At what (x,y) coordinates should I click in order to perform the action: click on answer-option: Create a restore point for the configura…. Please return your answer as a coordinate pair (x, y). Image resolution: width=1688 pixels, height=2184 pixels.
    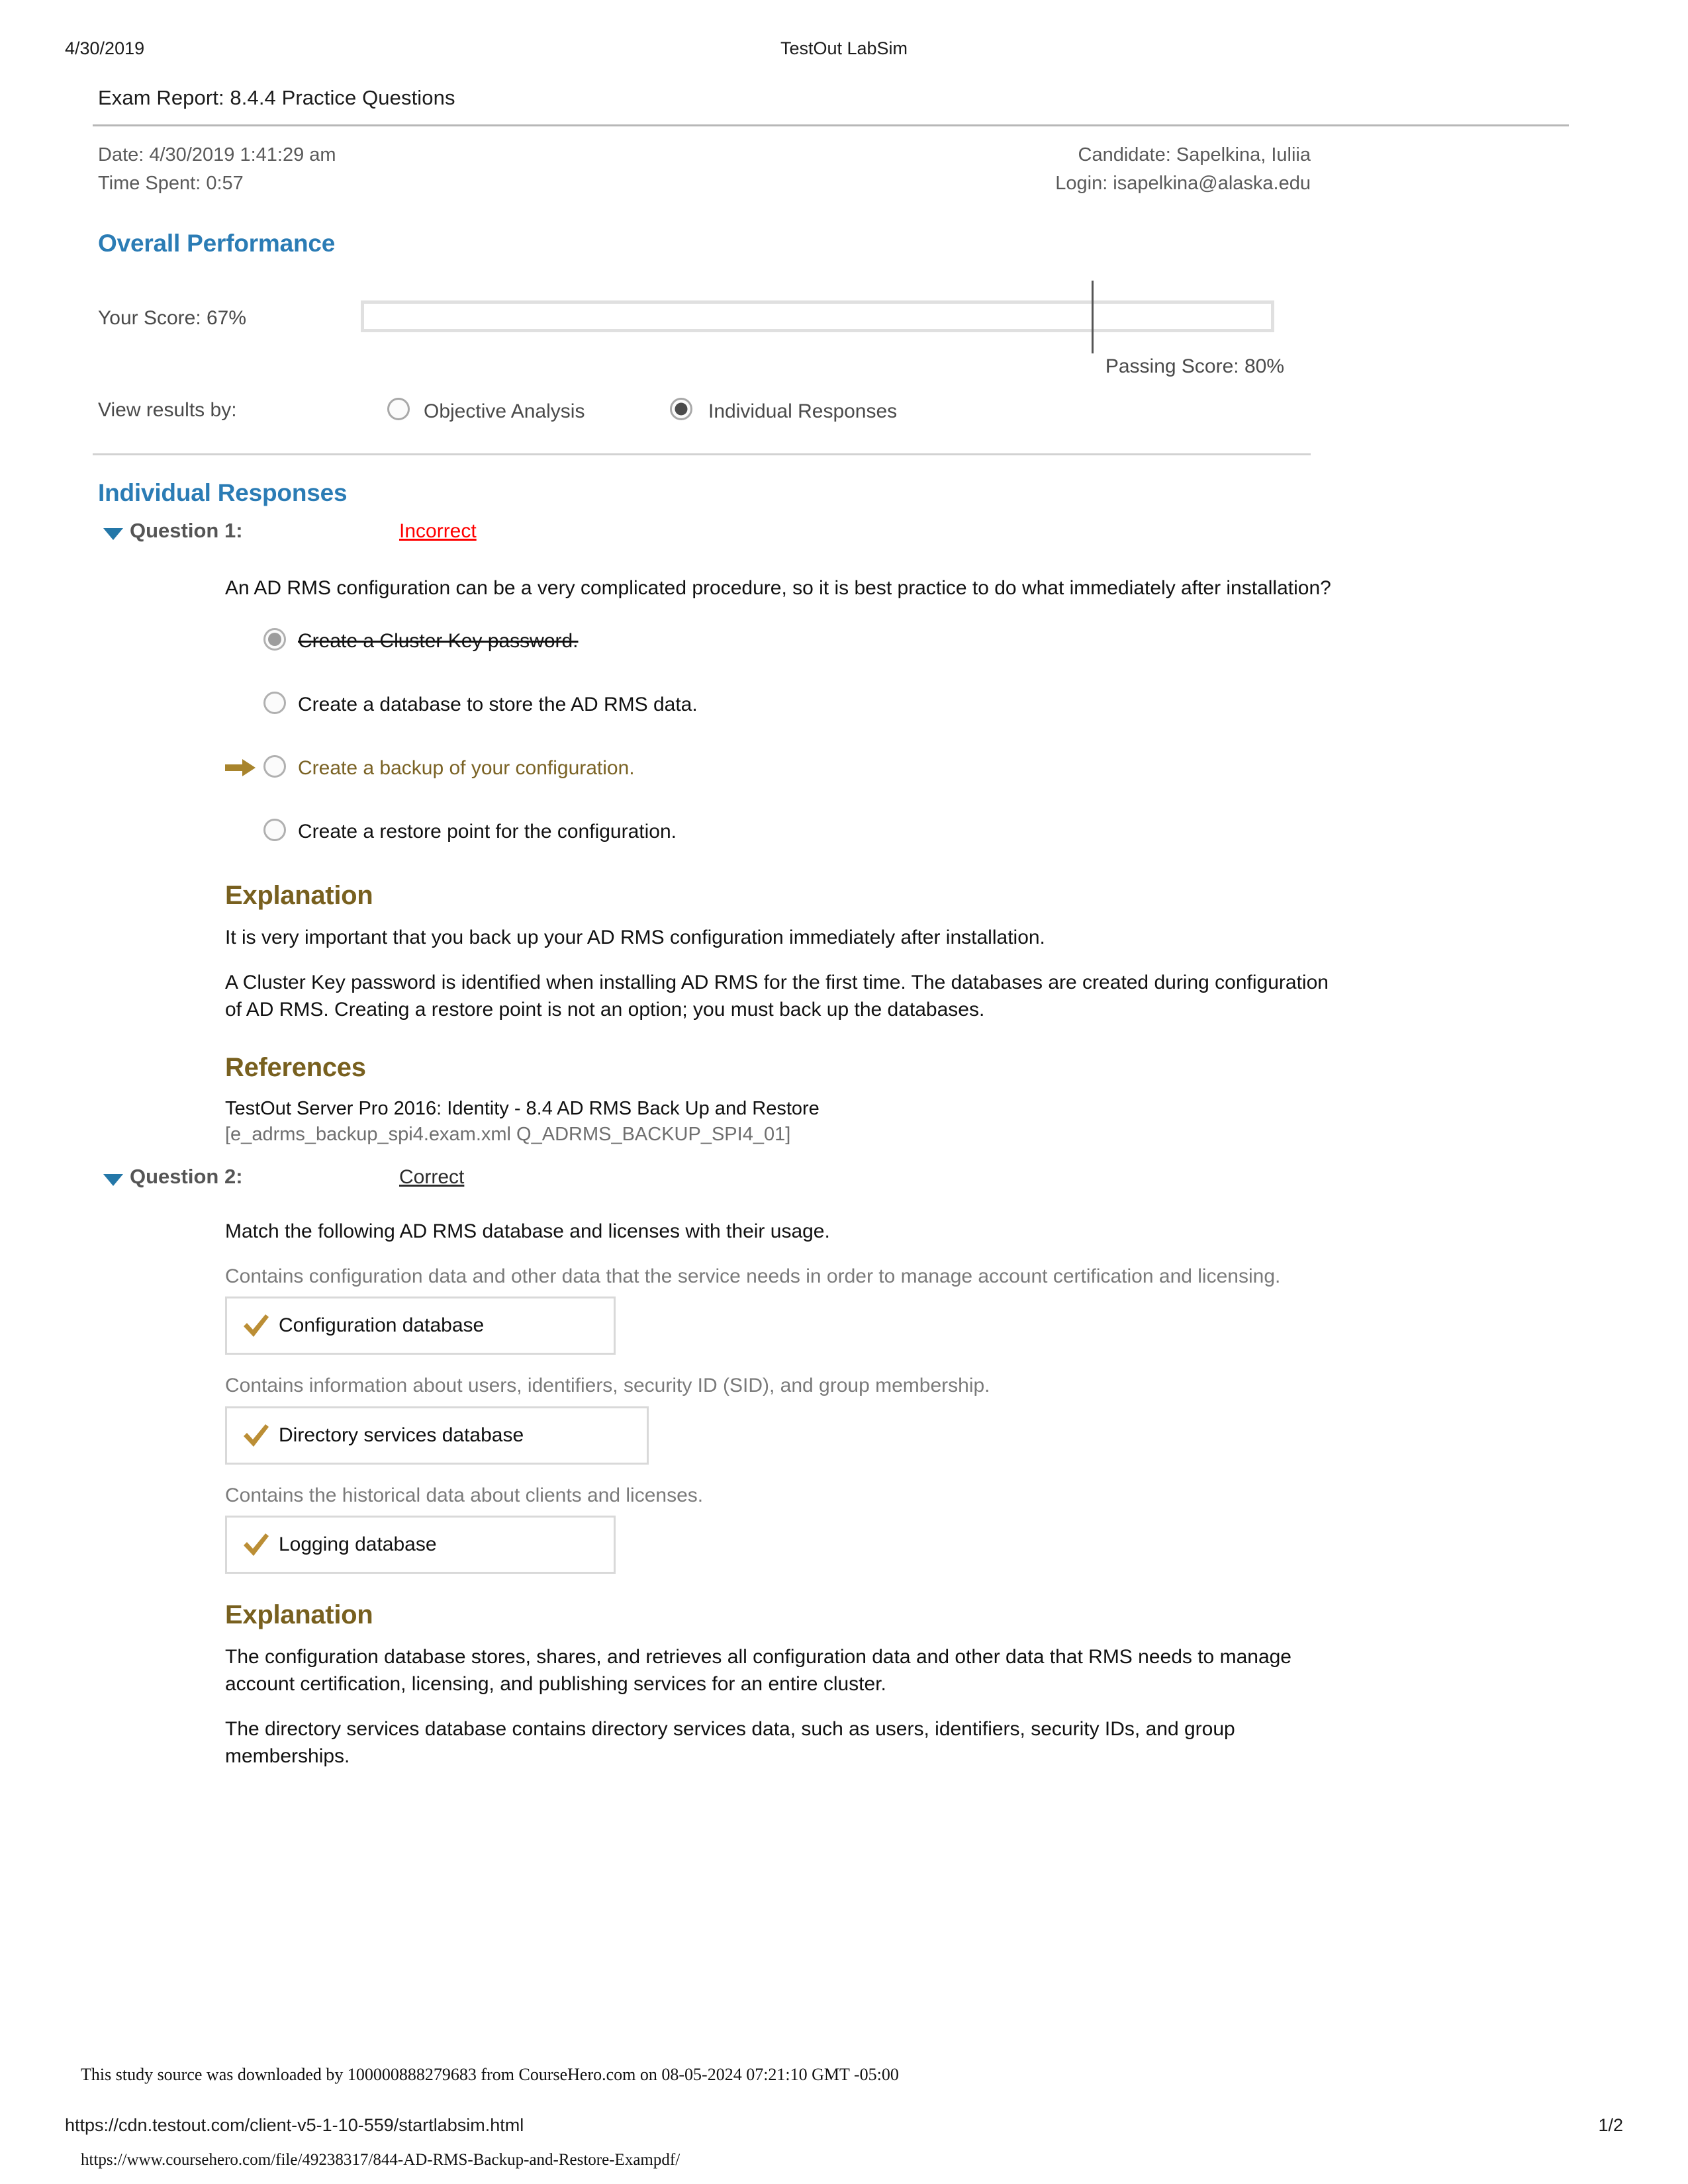
    Looking at the image, I should click on (821, 835).